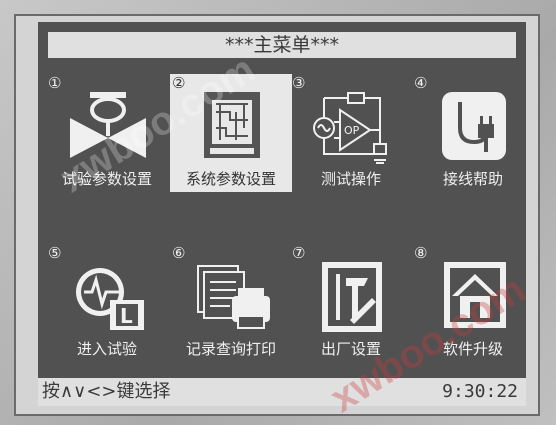 The width and height of the screenshot is (556, 425). I want to click on menu-item-number: ①, so click(55, 83).